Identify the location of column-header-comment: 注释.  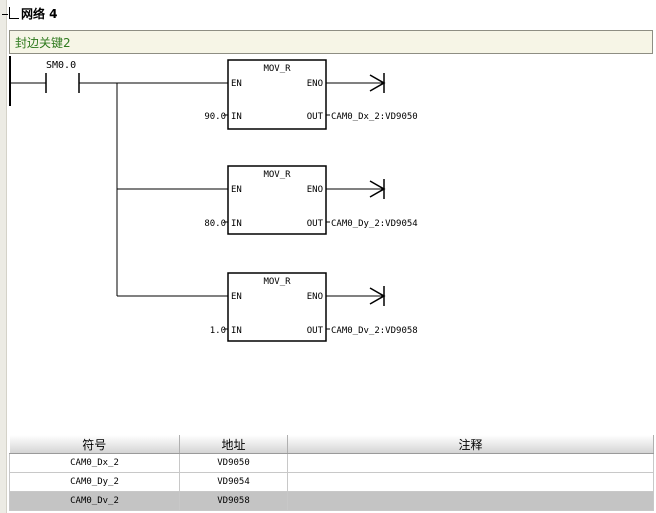
(470, 444).